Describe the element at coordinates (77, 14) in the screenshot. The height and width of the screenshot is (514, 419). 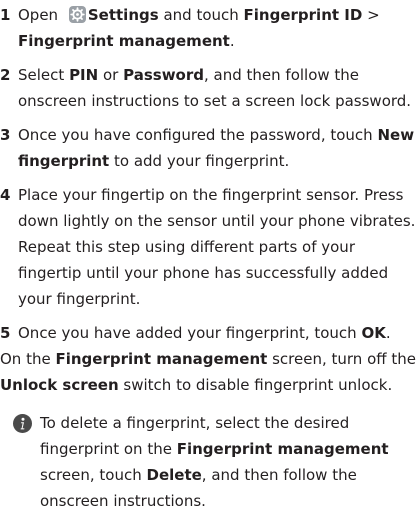
I see `settings-gear-icon` at that location.